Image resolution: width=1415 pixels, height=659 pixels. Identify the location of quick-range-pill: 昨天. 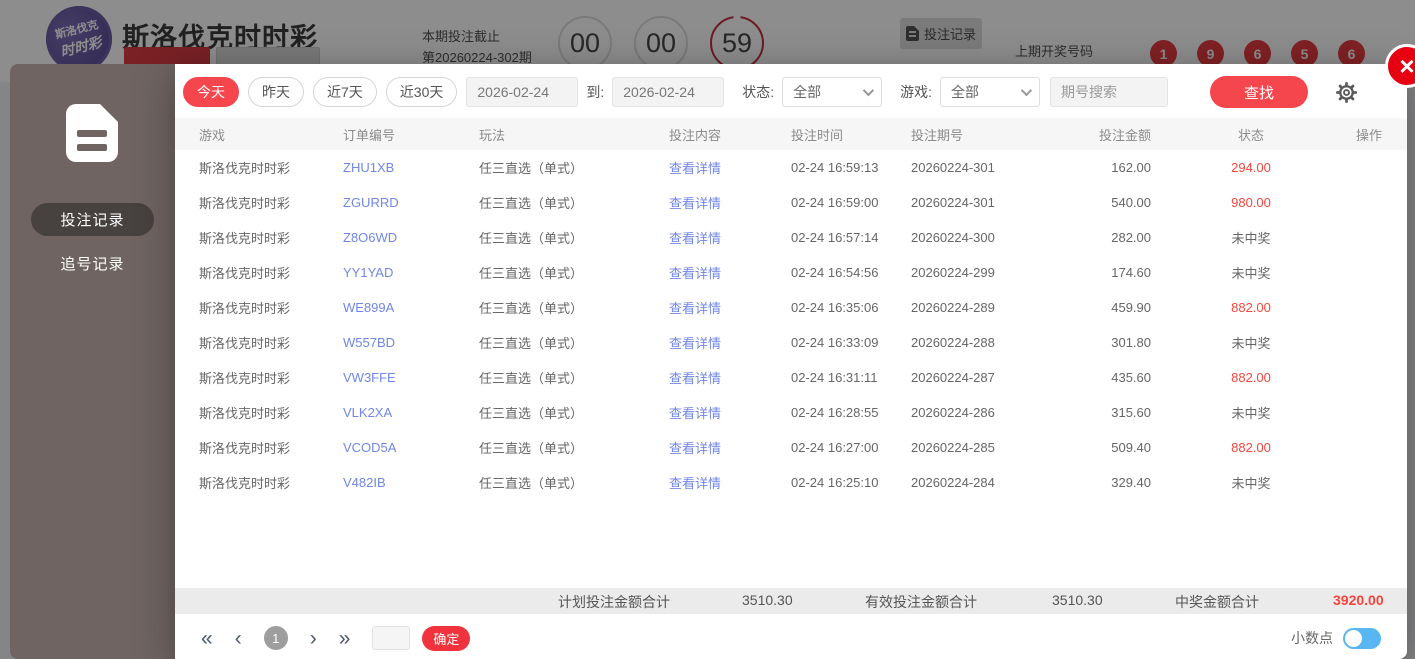
(276, 92).